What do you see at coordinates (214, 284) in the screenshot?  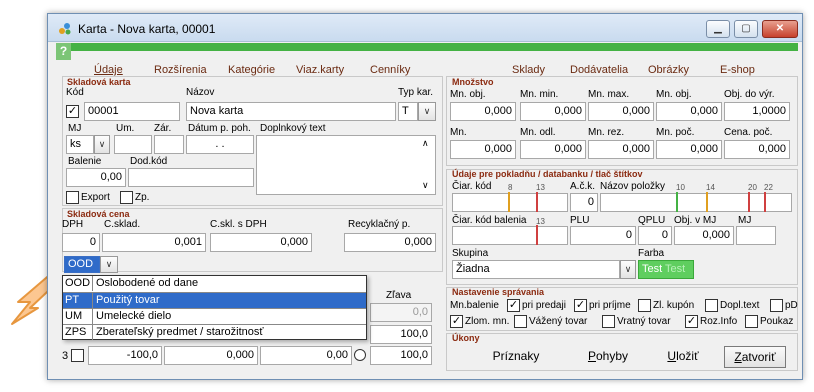 I see `dropdown-option-ood: OOD Oslobodené od dane` at bounding box center [214, 284].